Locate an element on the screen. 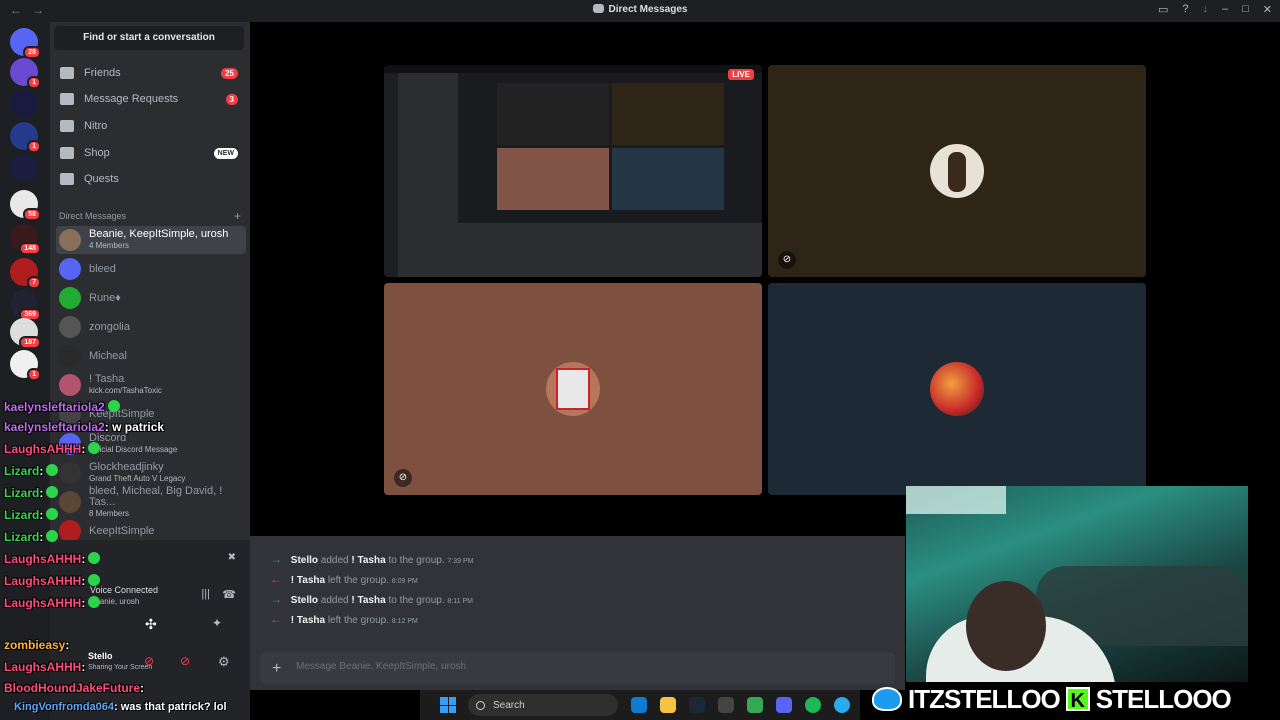 The width and height of the screenshot is (1280, 720). telegram-icon is located at coordinates (842, 705).